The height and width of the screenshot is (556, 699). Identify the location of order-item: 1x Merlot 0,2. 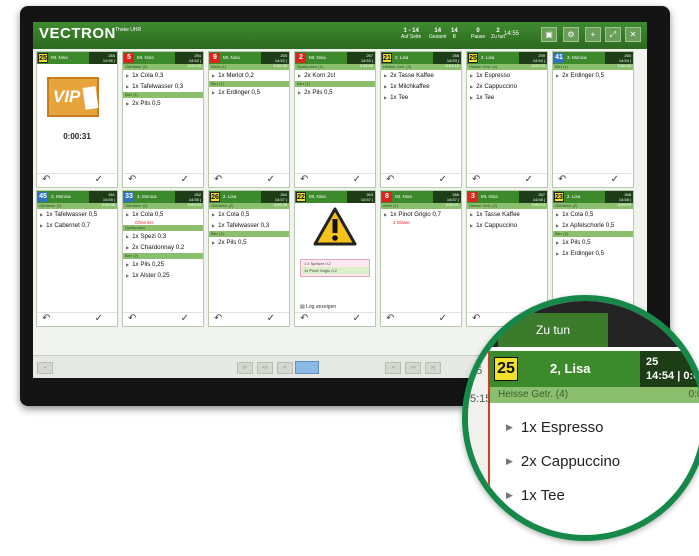
(249, 75).